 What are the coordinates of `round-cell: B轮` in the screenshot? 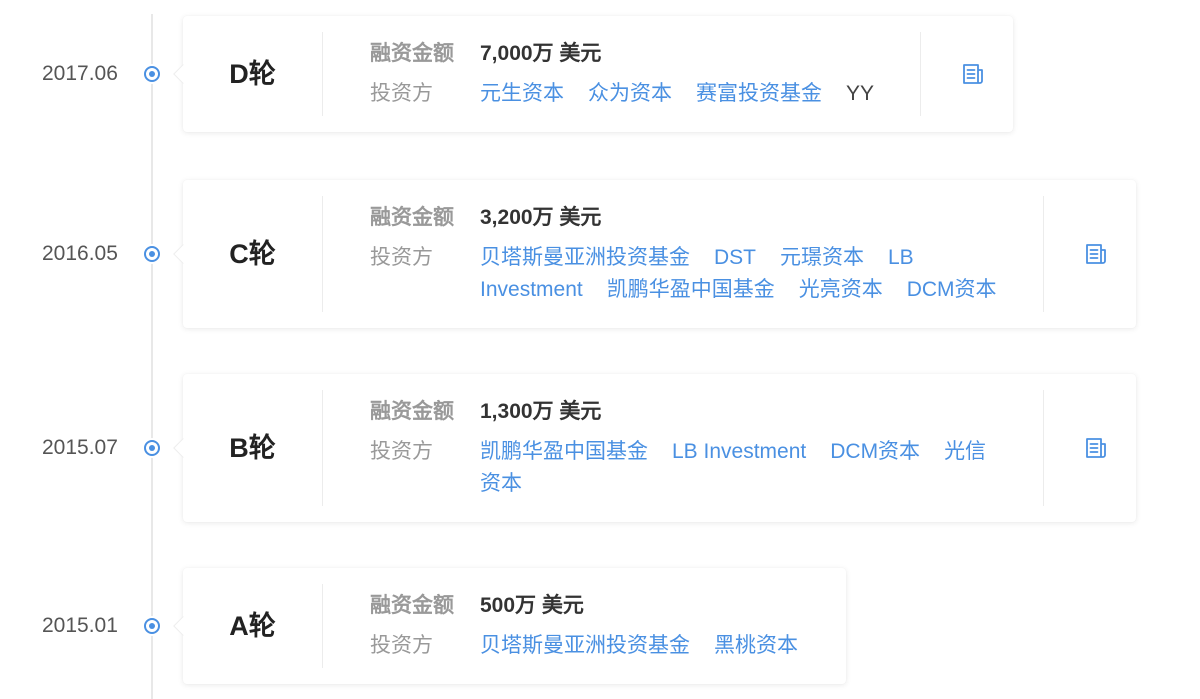 It's located at (252, 448).